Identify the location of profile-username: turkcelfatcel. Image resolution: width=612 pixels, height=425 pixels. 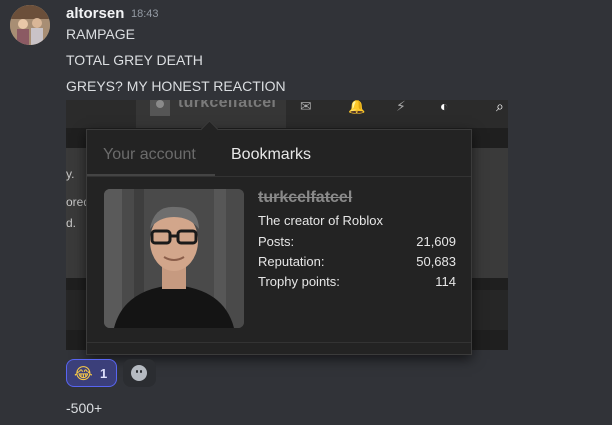
(305, 197).